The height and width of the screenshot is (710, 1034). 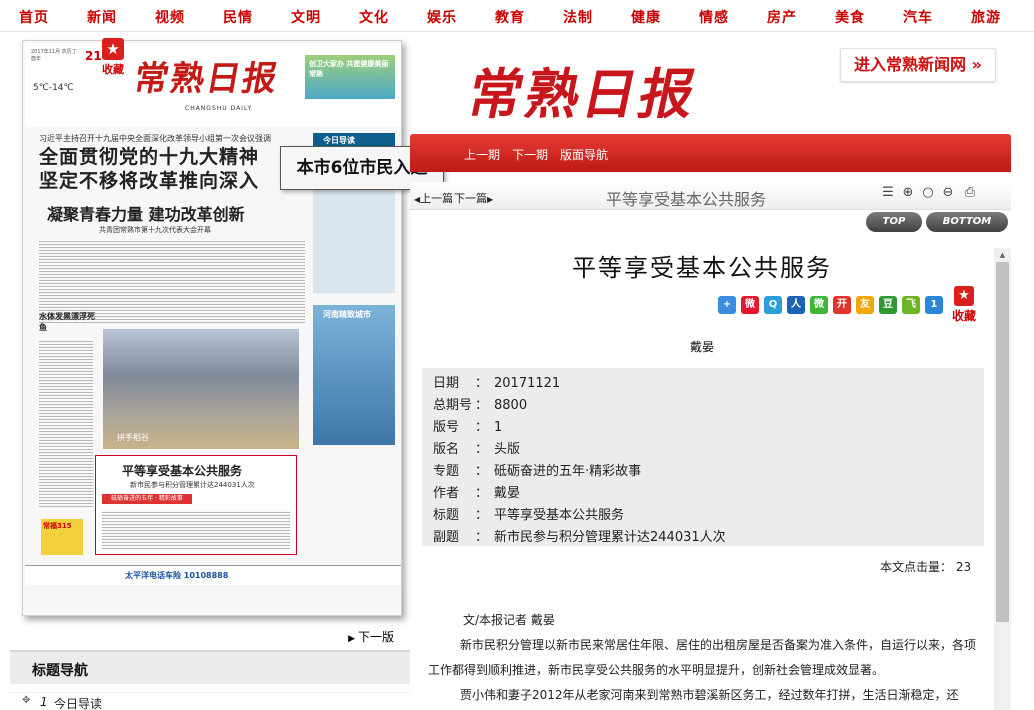 I want to click on paper-side2-title: 河南精致城市, so click(x=347, y=314).